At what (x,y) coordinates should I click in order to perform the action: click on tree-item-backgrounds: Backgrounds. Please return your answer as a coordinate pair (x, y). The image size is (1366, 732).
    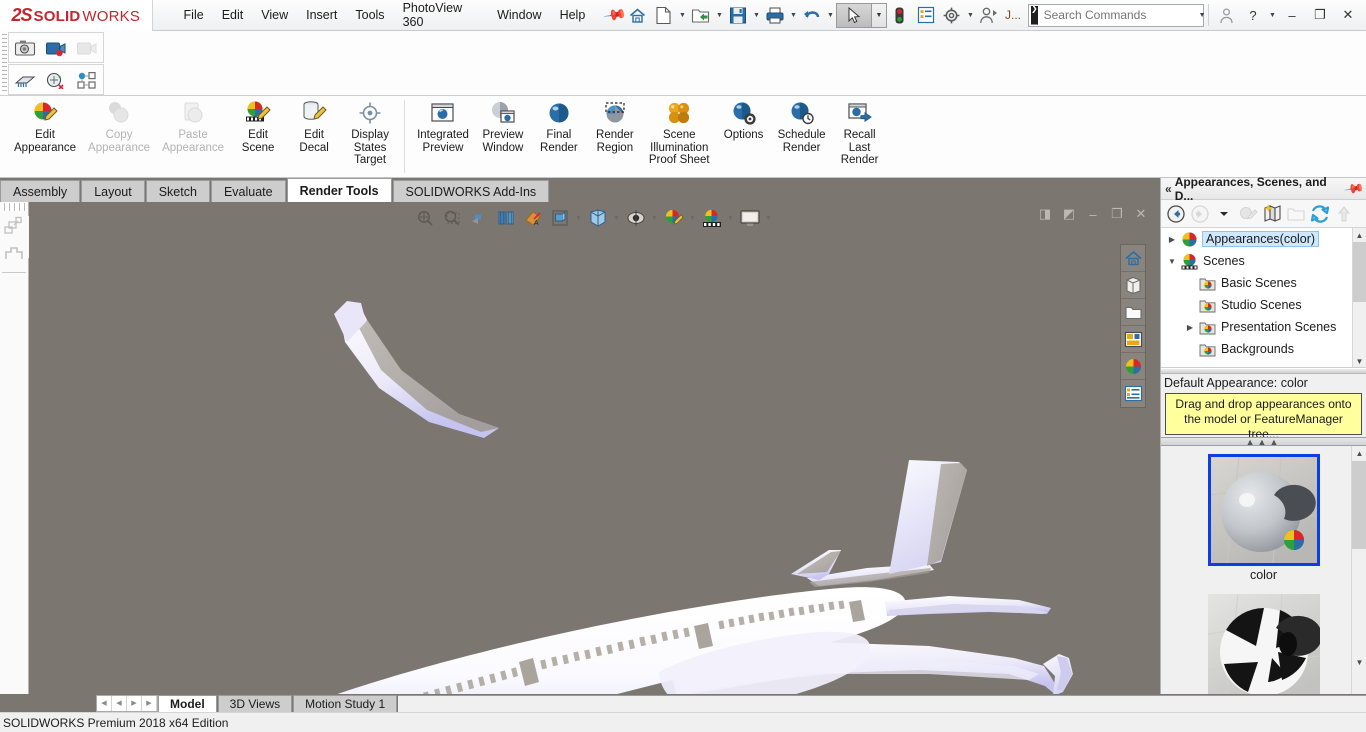
    Looking at the image, I should click on (1263, 349).